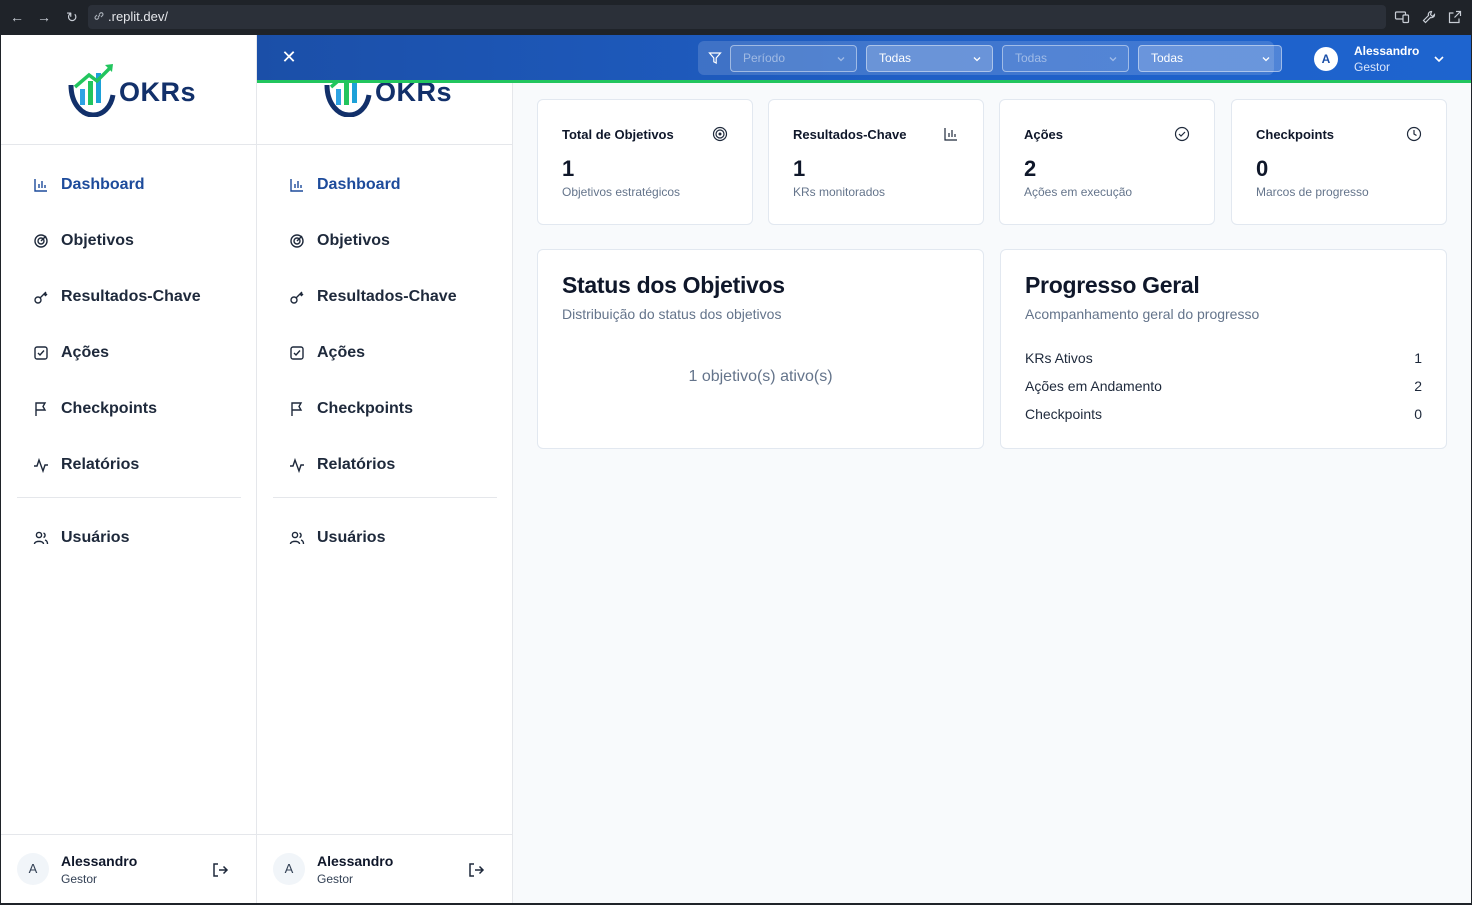  What do you see at coordinates (41, 241) in the screenshot?
I see `target-icon` at bounding box center [41, 241].